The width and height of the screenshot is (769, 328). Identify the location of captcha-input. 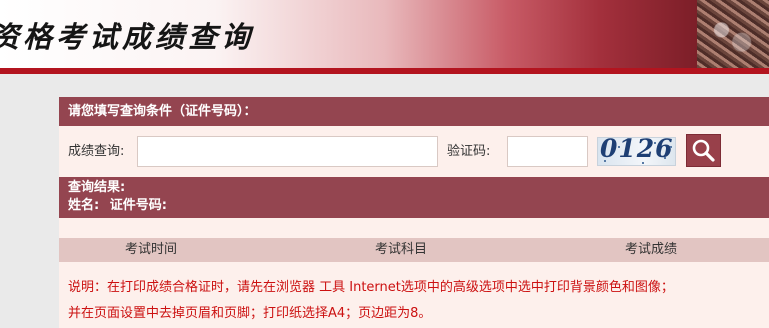
(547, 151).